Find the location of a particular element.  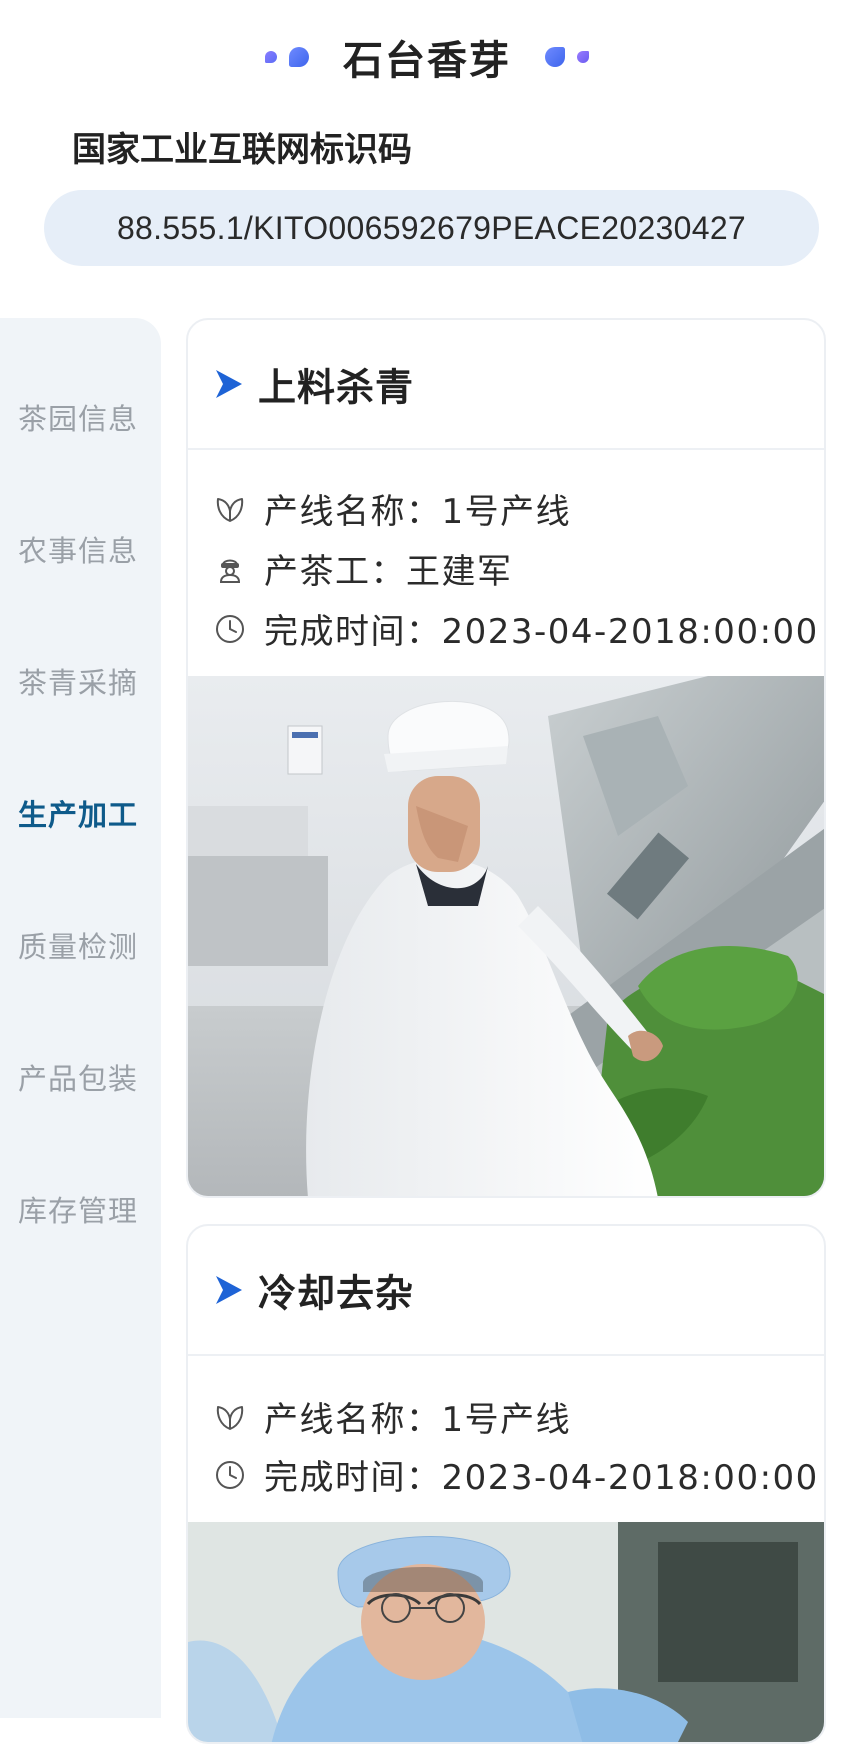

card-title: 上料杀青 is located at coordinates (336, 387).